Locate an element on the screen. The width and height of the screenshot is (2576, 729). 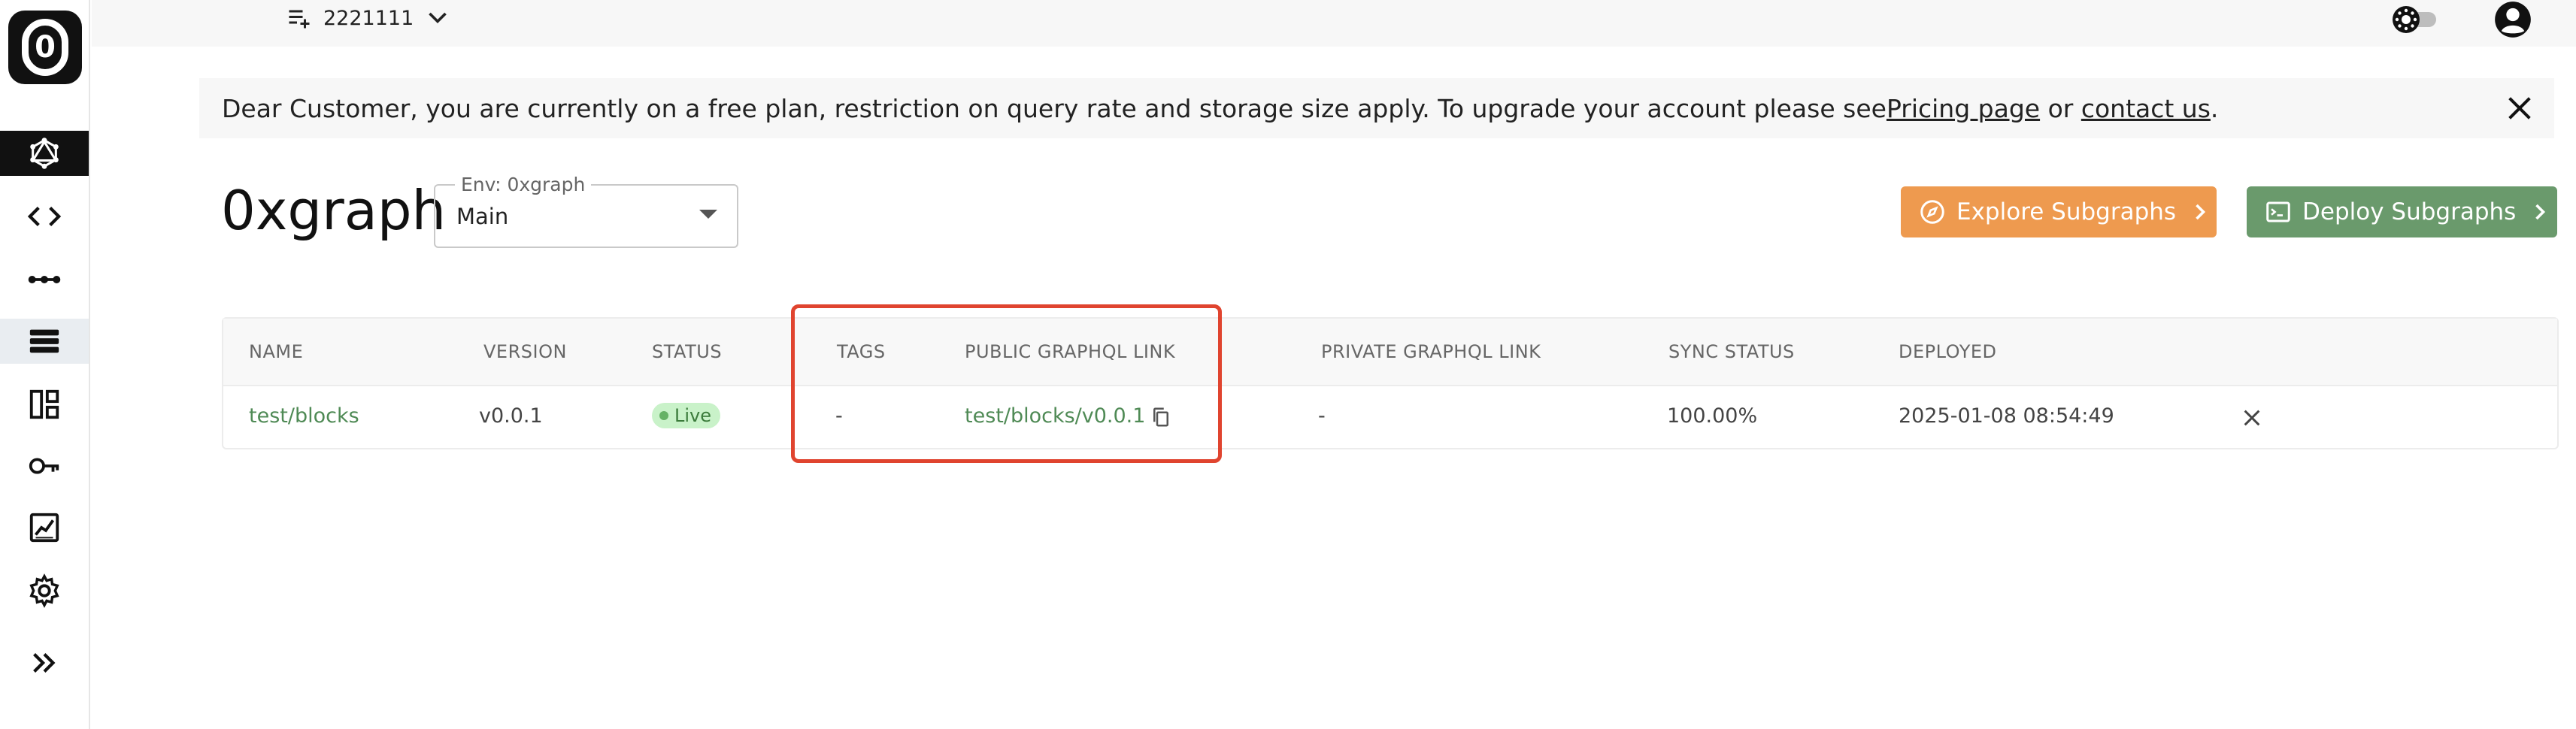
sidebar-item-api-keys is located at coordinates (44, 466).